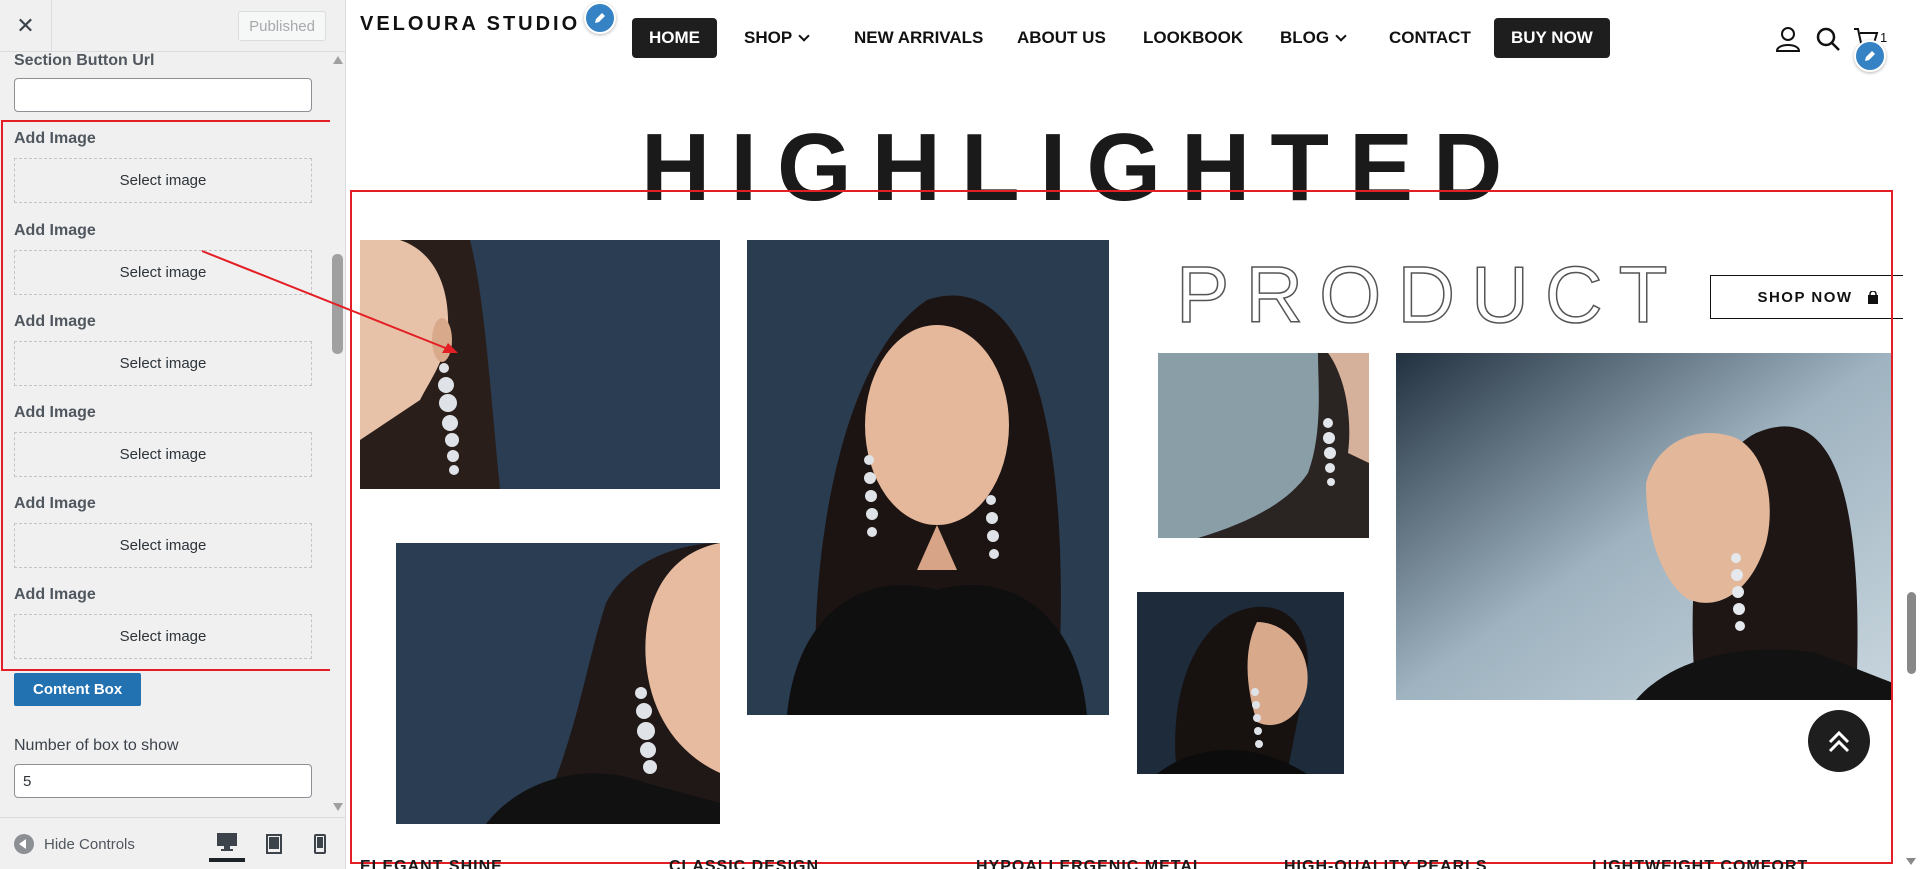  What do you see at coordinates (163, 781) in the screenshot?
I see `number-of-box-input` at bounding box center [163, 781].